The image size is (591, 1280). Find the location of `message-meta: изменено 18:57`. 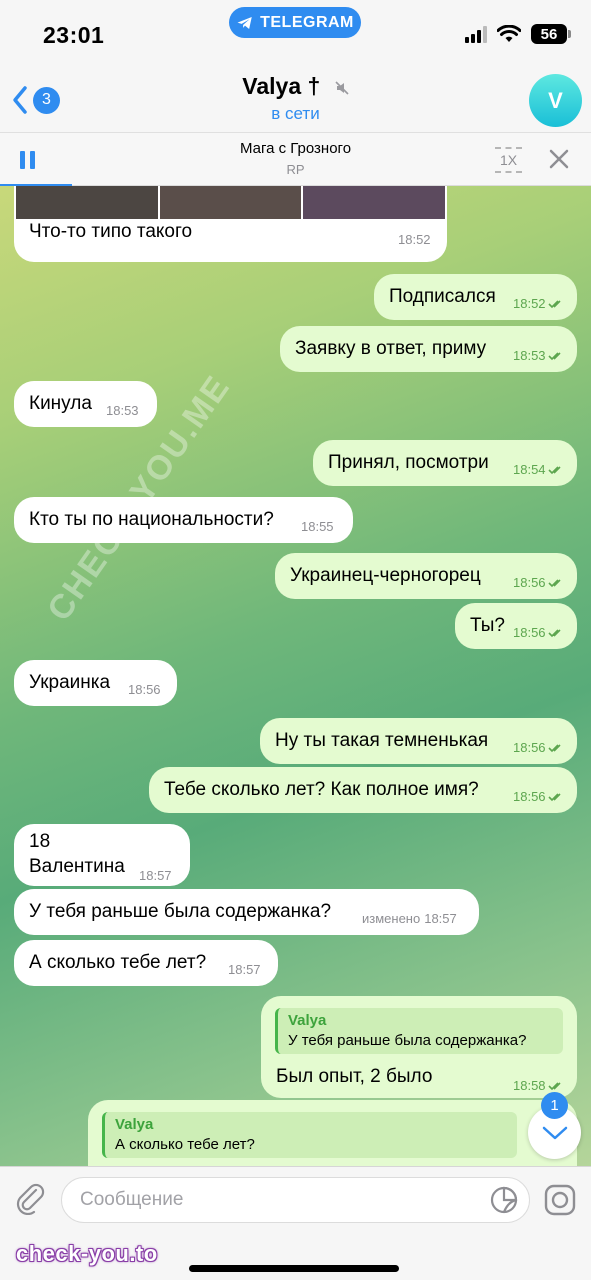

message-meta: изменено 18:57 is located at coordinates (409, 919).